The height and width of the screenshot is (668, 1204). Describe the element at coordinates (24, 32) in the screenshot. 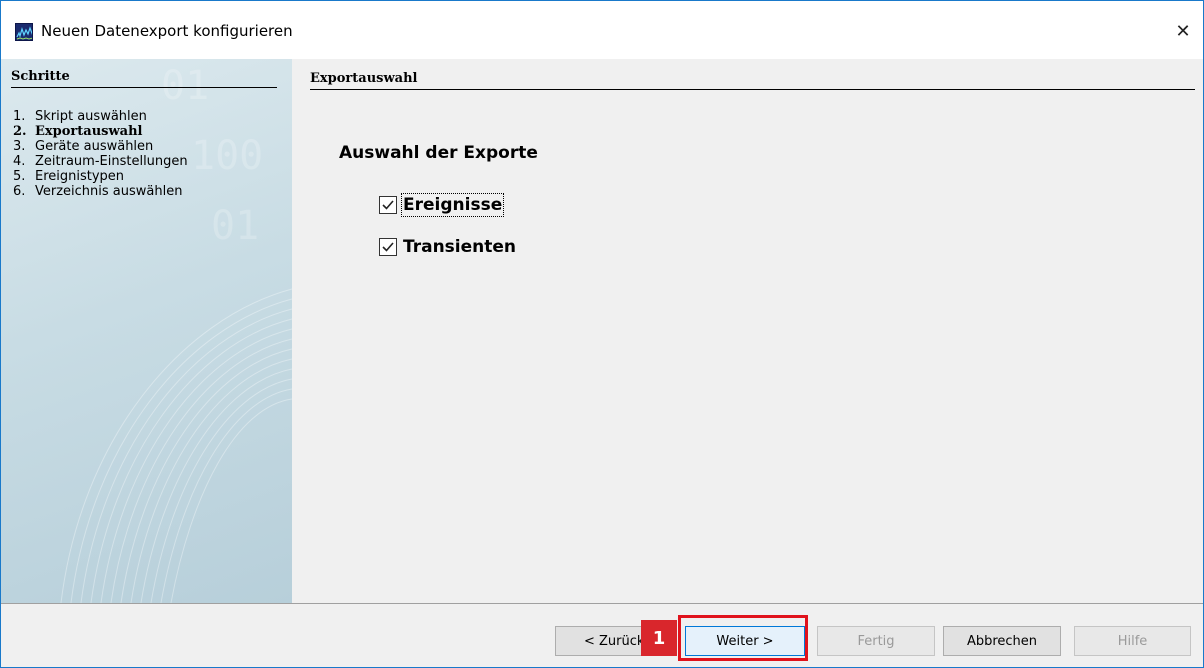

I see `app-logo-icon` at that location.